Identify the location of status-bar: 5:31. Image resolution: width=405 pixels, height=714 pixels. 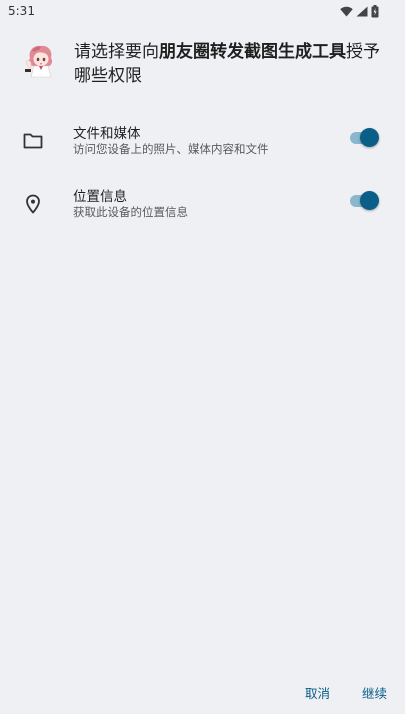
(202, 12).